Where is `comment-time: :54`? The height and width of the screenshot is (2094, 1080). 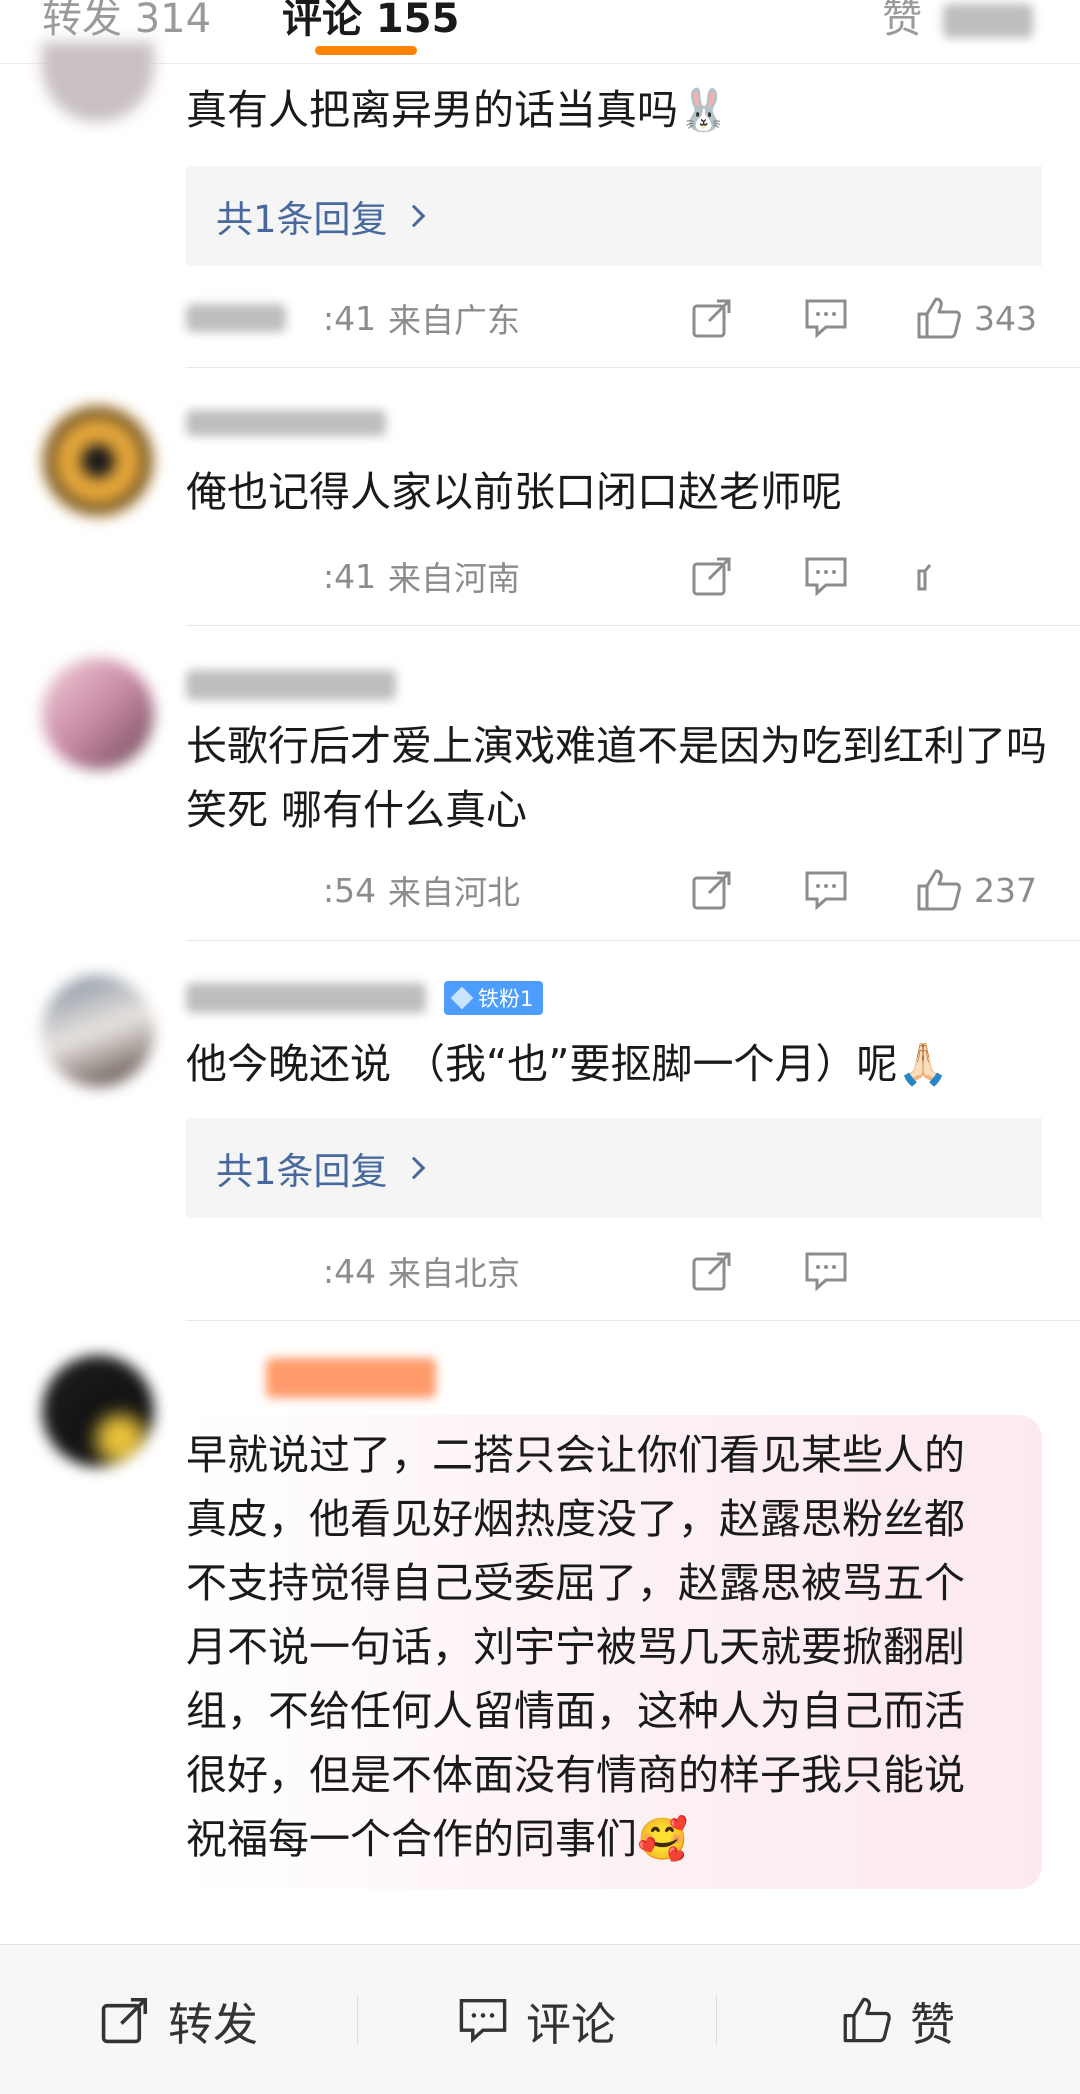 comment-time: :54 is located at coordinates (350, 890).